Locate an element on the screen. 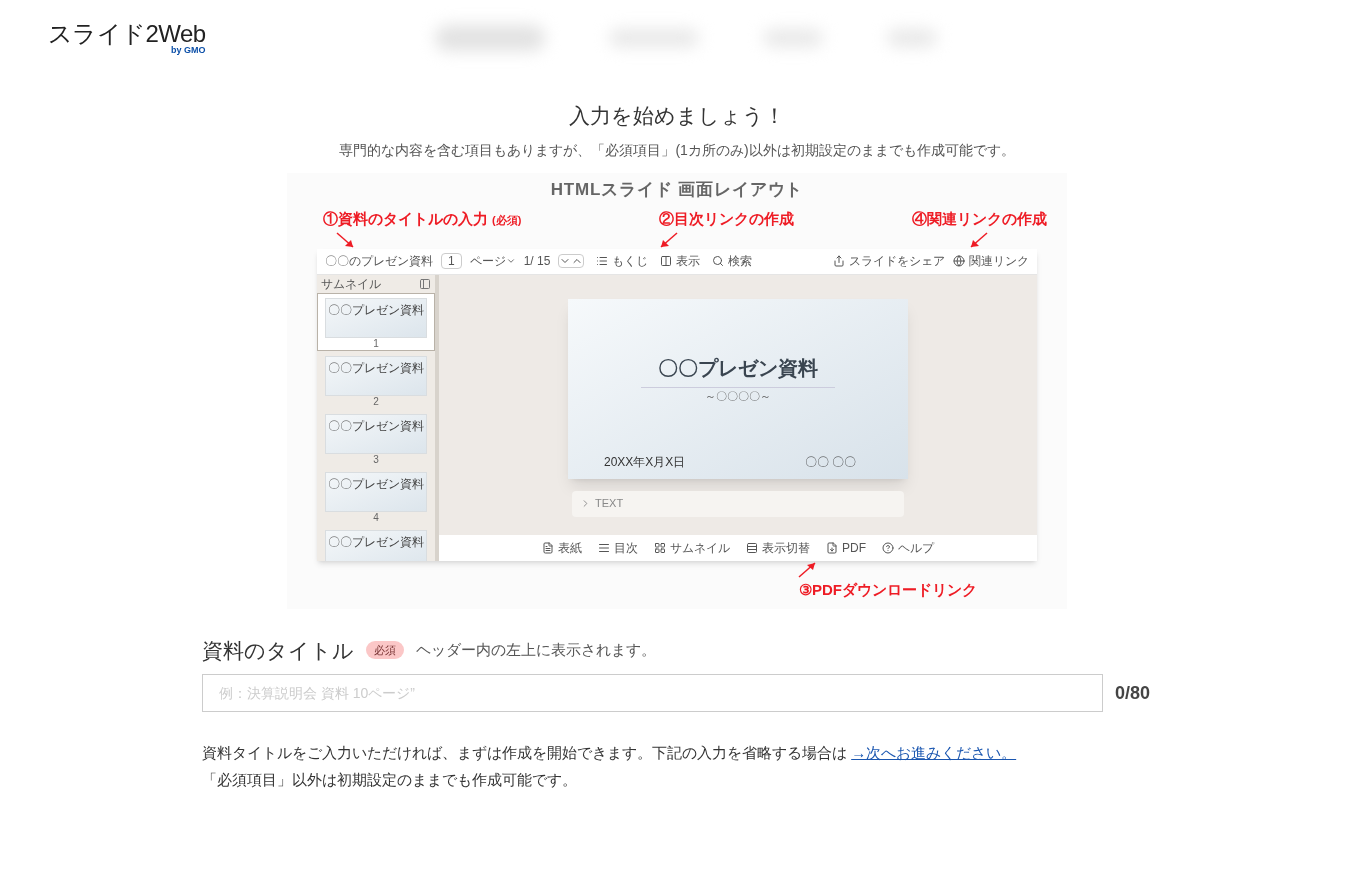 Image resolution: width=1354 pixels, height=875 pixels. page-count: 1/ 15 is located at coordinates (537, 261).